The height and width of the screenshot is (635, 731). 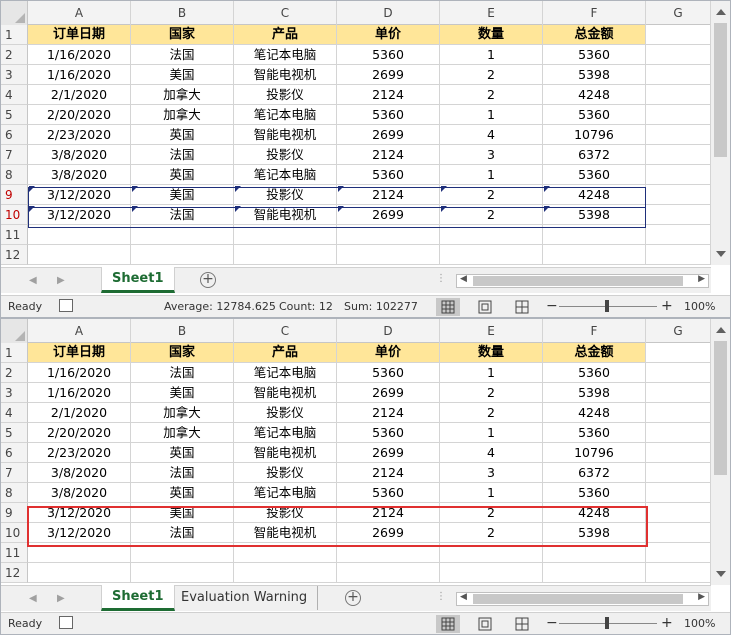 I want to click on table-cell: 6372, so click(x=594, y=473).